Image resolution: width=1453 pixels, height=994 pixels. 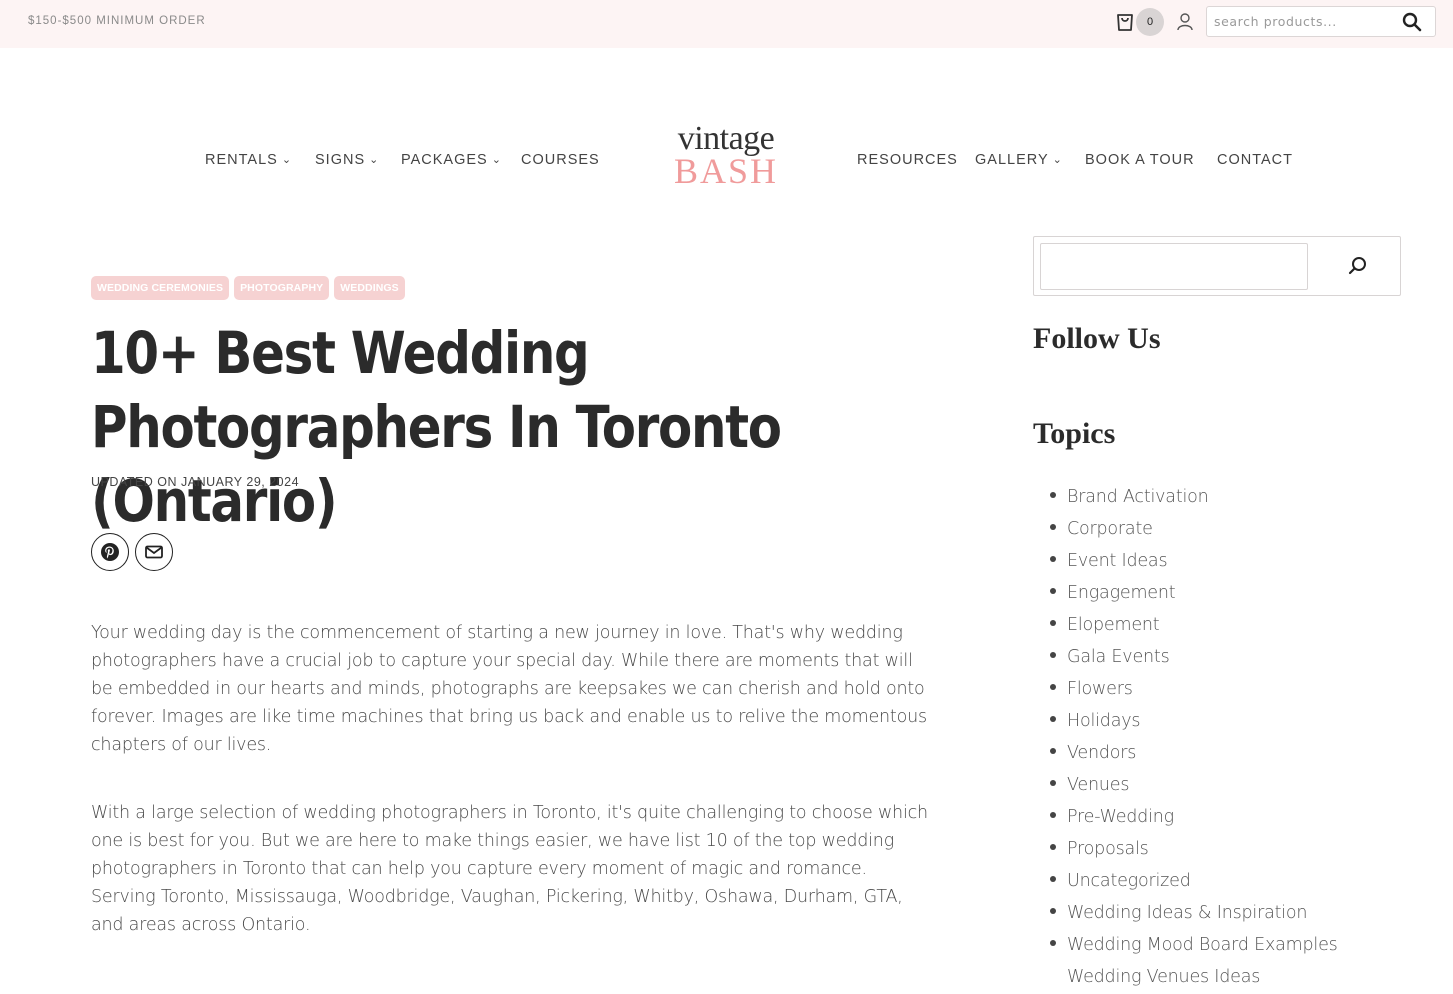 What do you see at coordinates (1098, 785) in the screenshot?
I see `topic-link: Venues` at bounding box center [1098, 785].